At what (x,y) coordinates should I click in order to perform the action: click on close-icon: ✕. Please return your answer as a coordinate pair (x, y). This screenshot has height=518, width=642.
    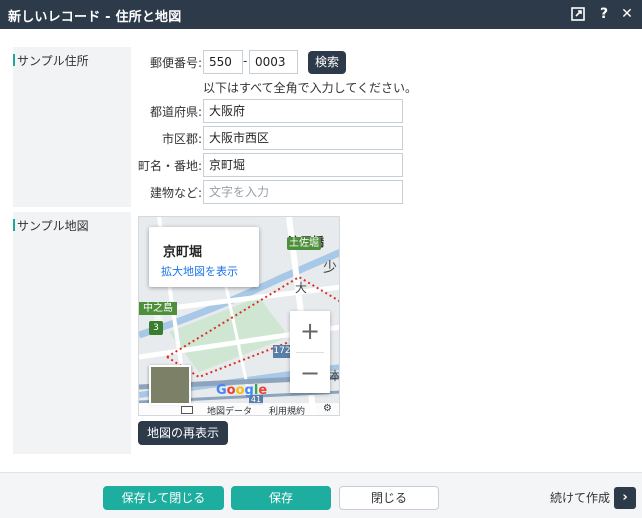
    Looking at the image, I should click on (627, 14).